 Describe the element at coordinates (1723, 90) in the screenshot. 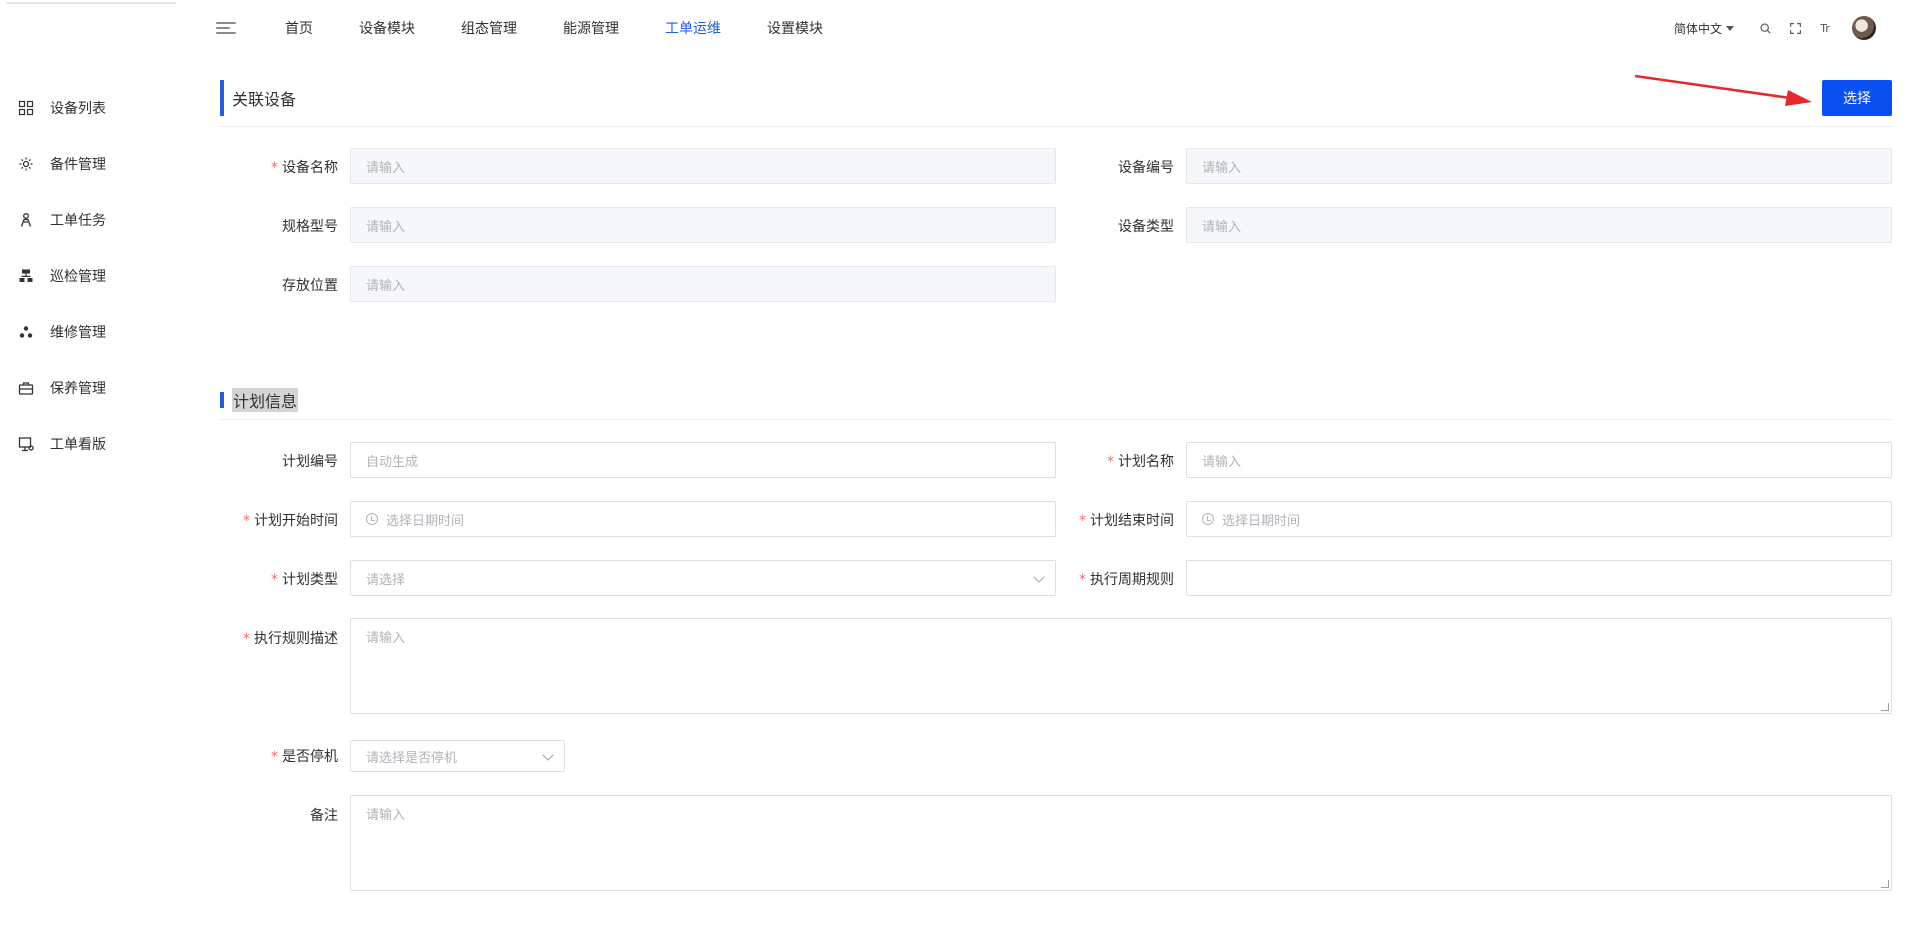

I see `annotation-arrow` at that location.